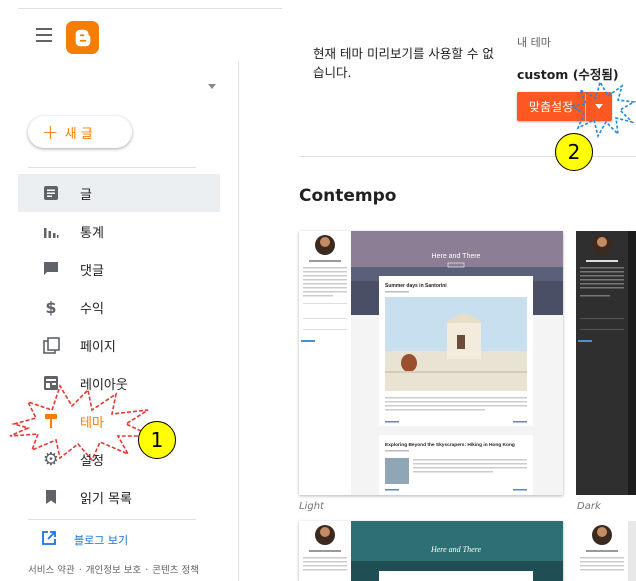 The height and width of the screenshot is (581, 636). What do you see at coordinates (403, 63) in the screenshot?
I see `preview-unavailable-text: 현재 테마 미리보기를 사용할 수 없습니다.` at bounding box center [403, 63].